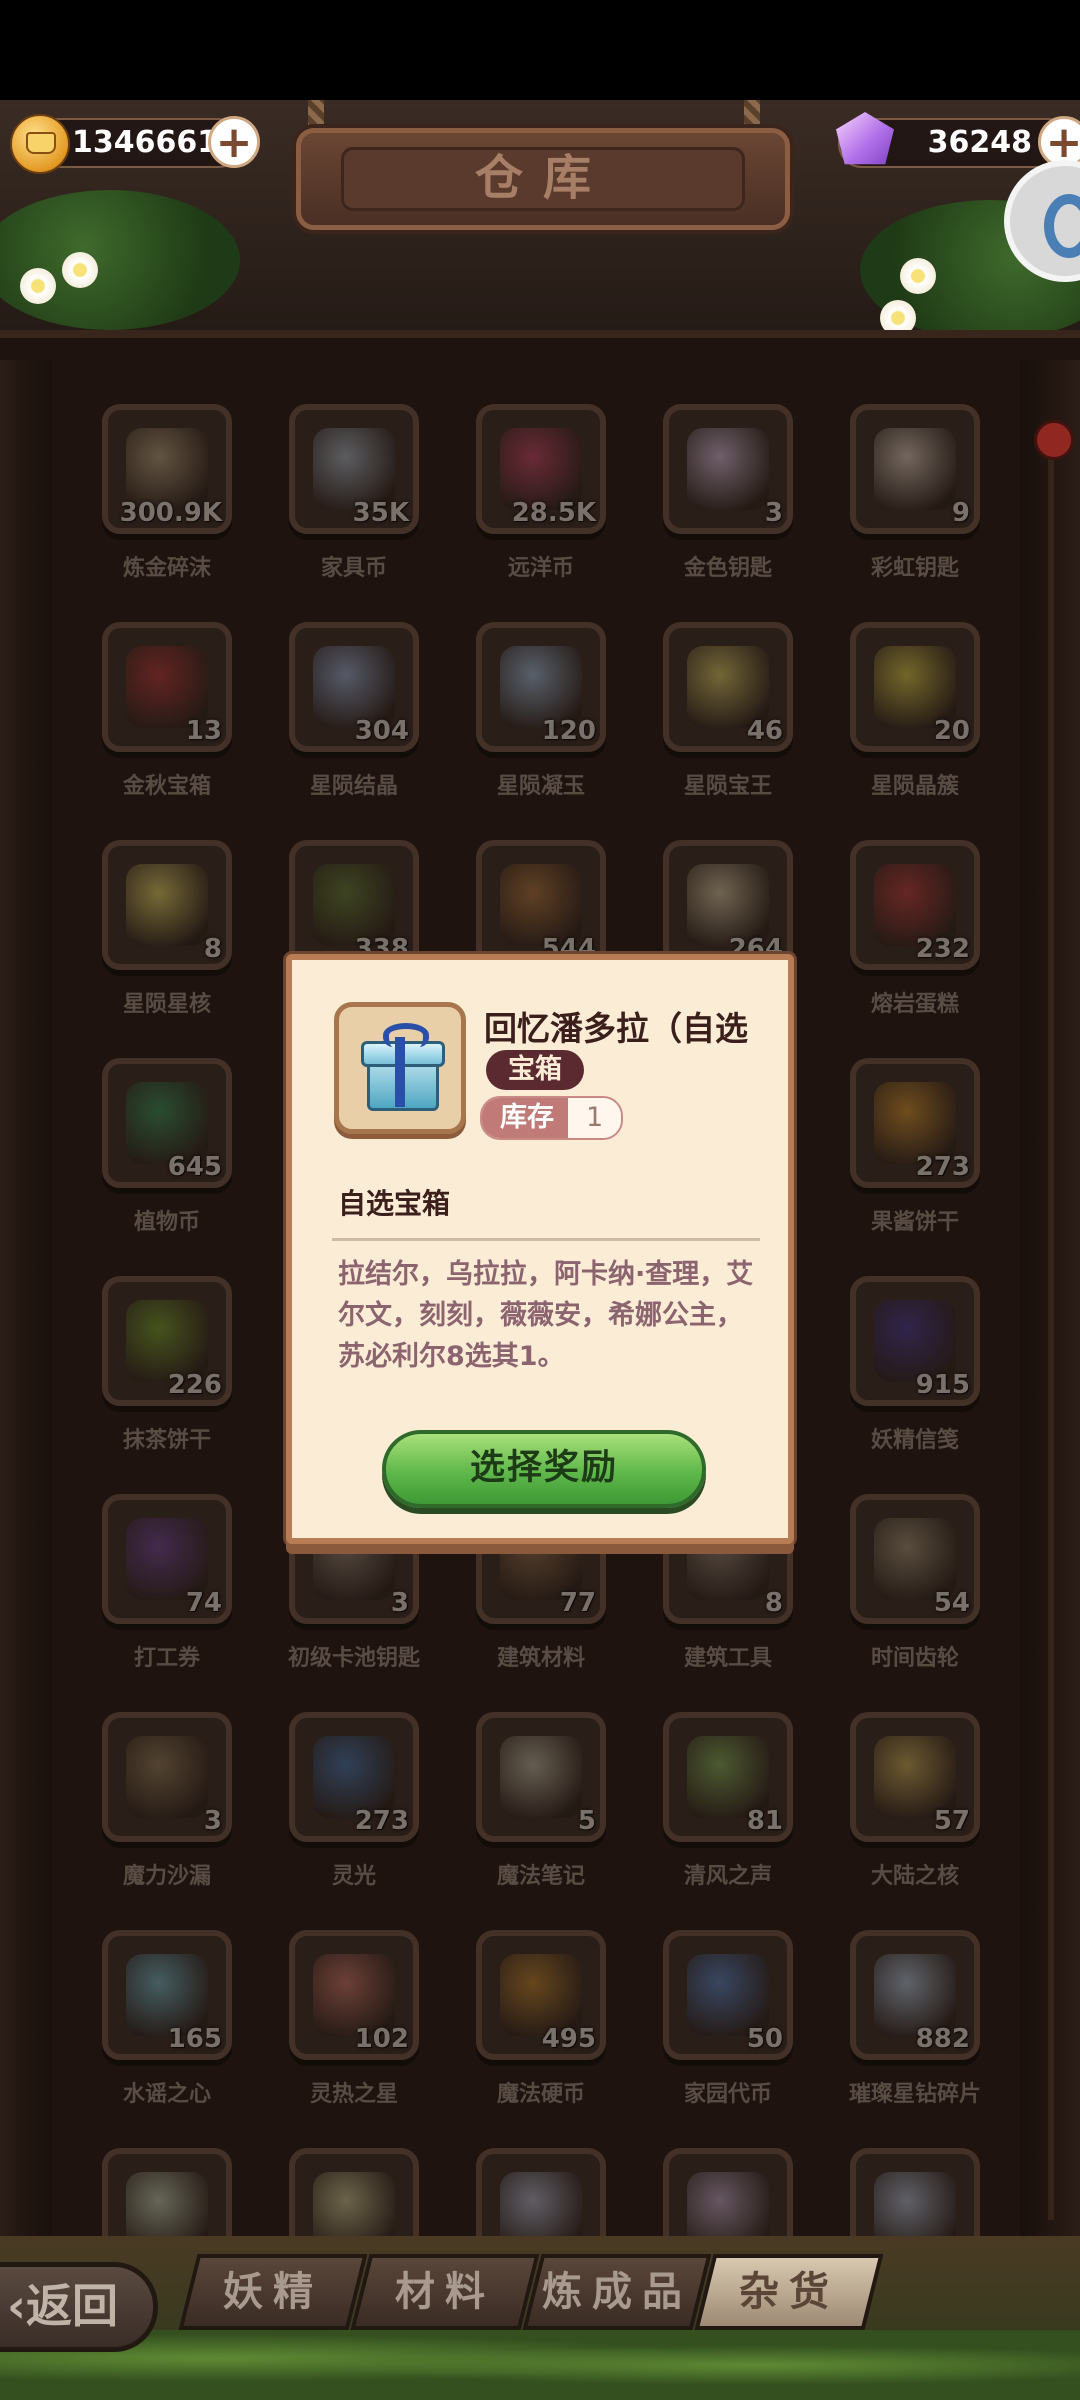 This screenshot has width=1080, height=2400. I want to click on item-subtitle: 自选宝箱, so click(394, 1203).